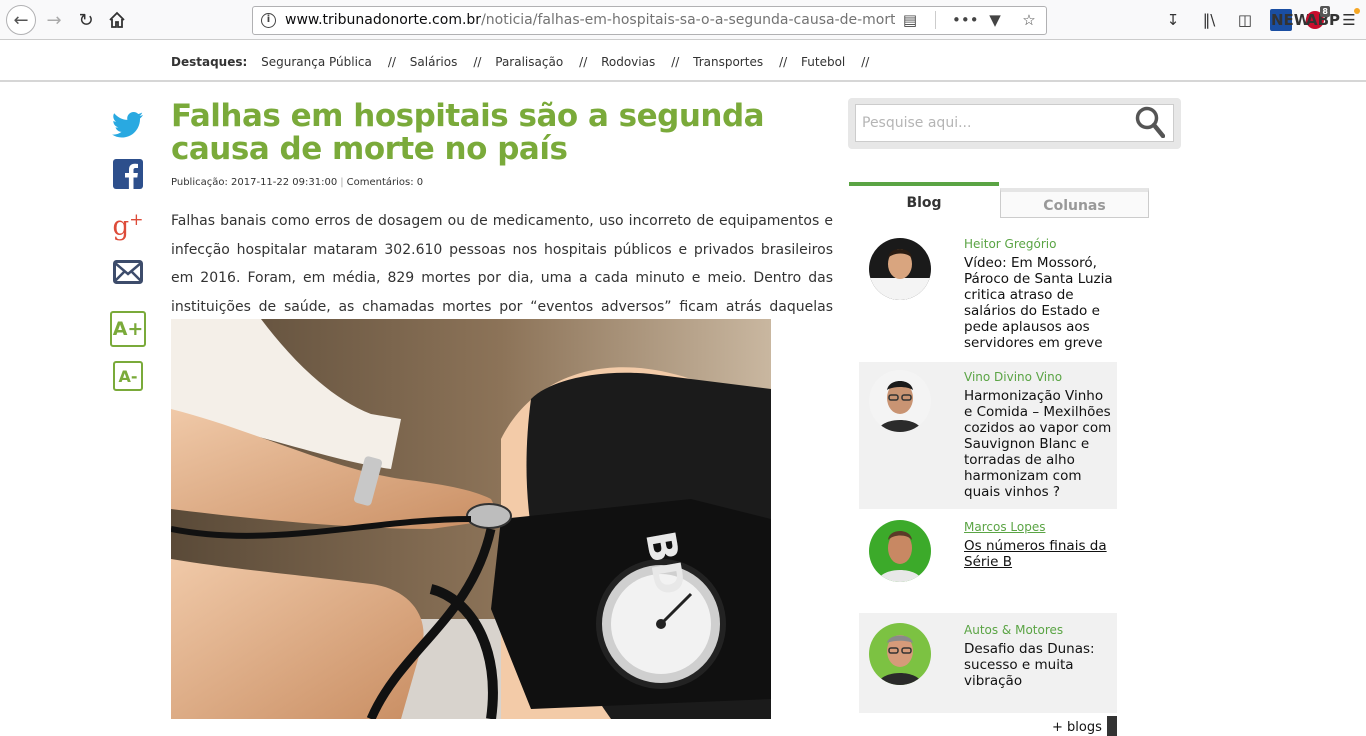  I want to click on blog-author: Autos & Motores, so click(1013, 630).